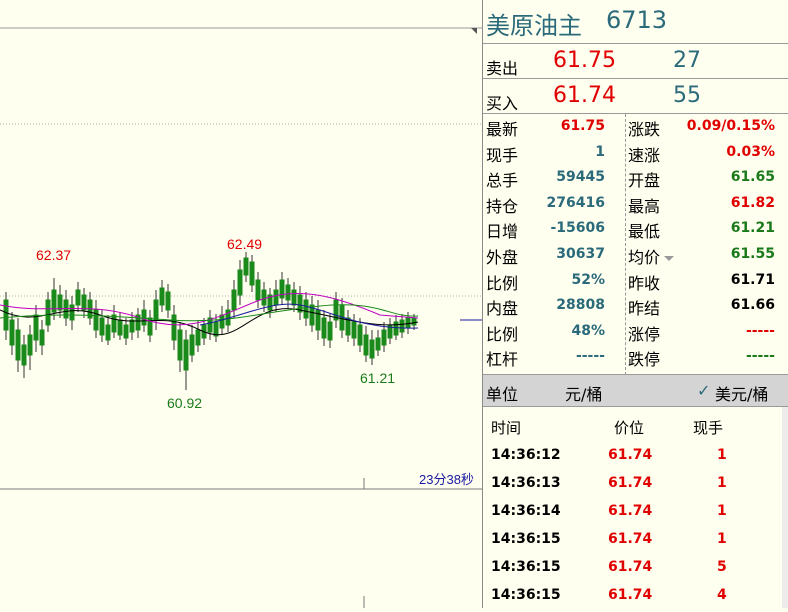  I want to click on tick-header-volume: 现手, so click(708, 428).